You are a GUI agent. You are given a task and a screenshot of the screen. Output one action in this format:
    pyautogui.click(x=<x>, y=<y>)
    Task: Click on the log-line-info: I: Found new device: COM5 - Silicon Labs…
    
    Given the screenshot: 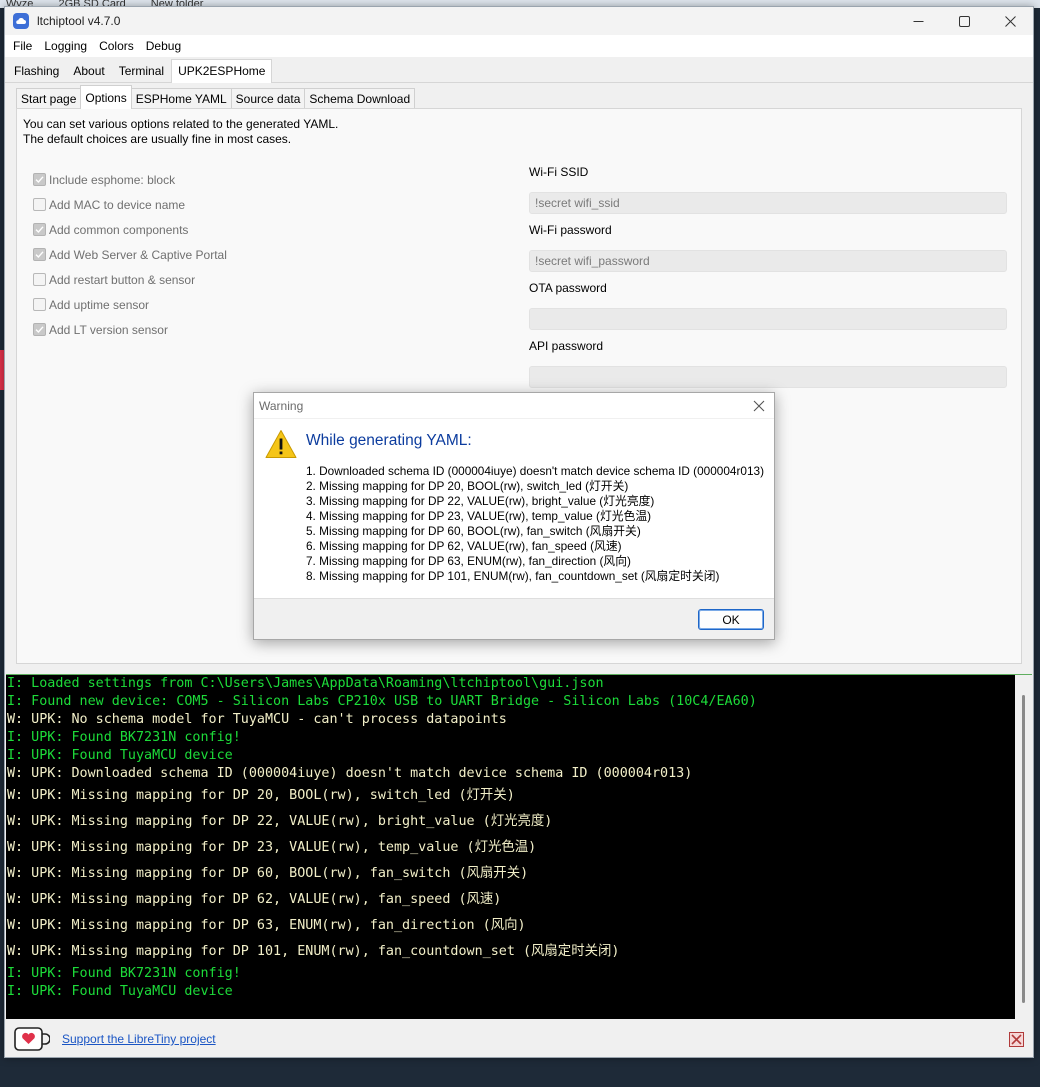 What is the action you would take?
    pyautogui.click(x=382, y=701)
    